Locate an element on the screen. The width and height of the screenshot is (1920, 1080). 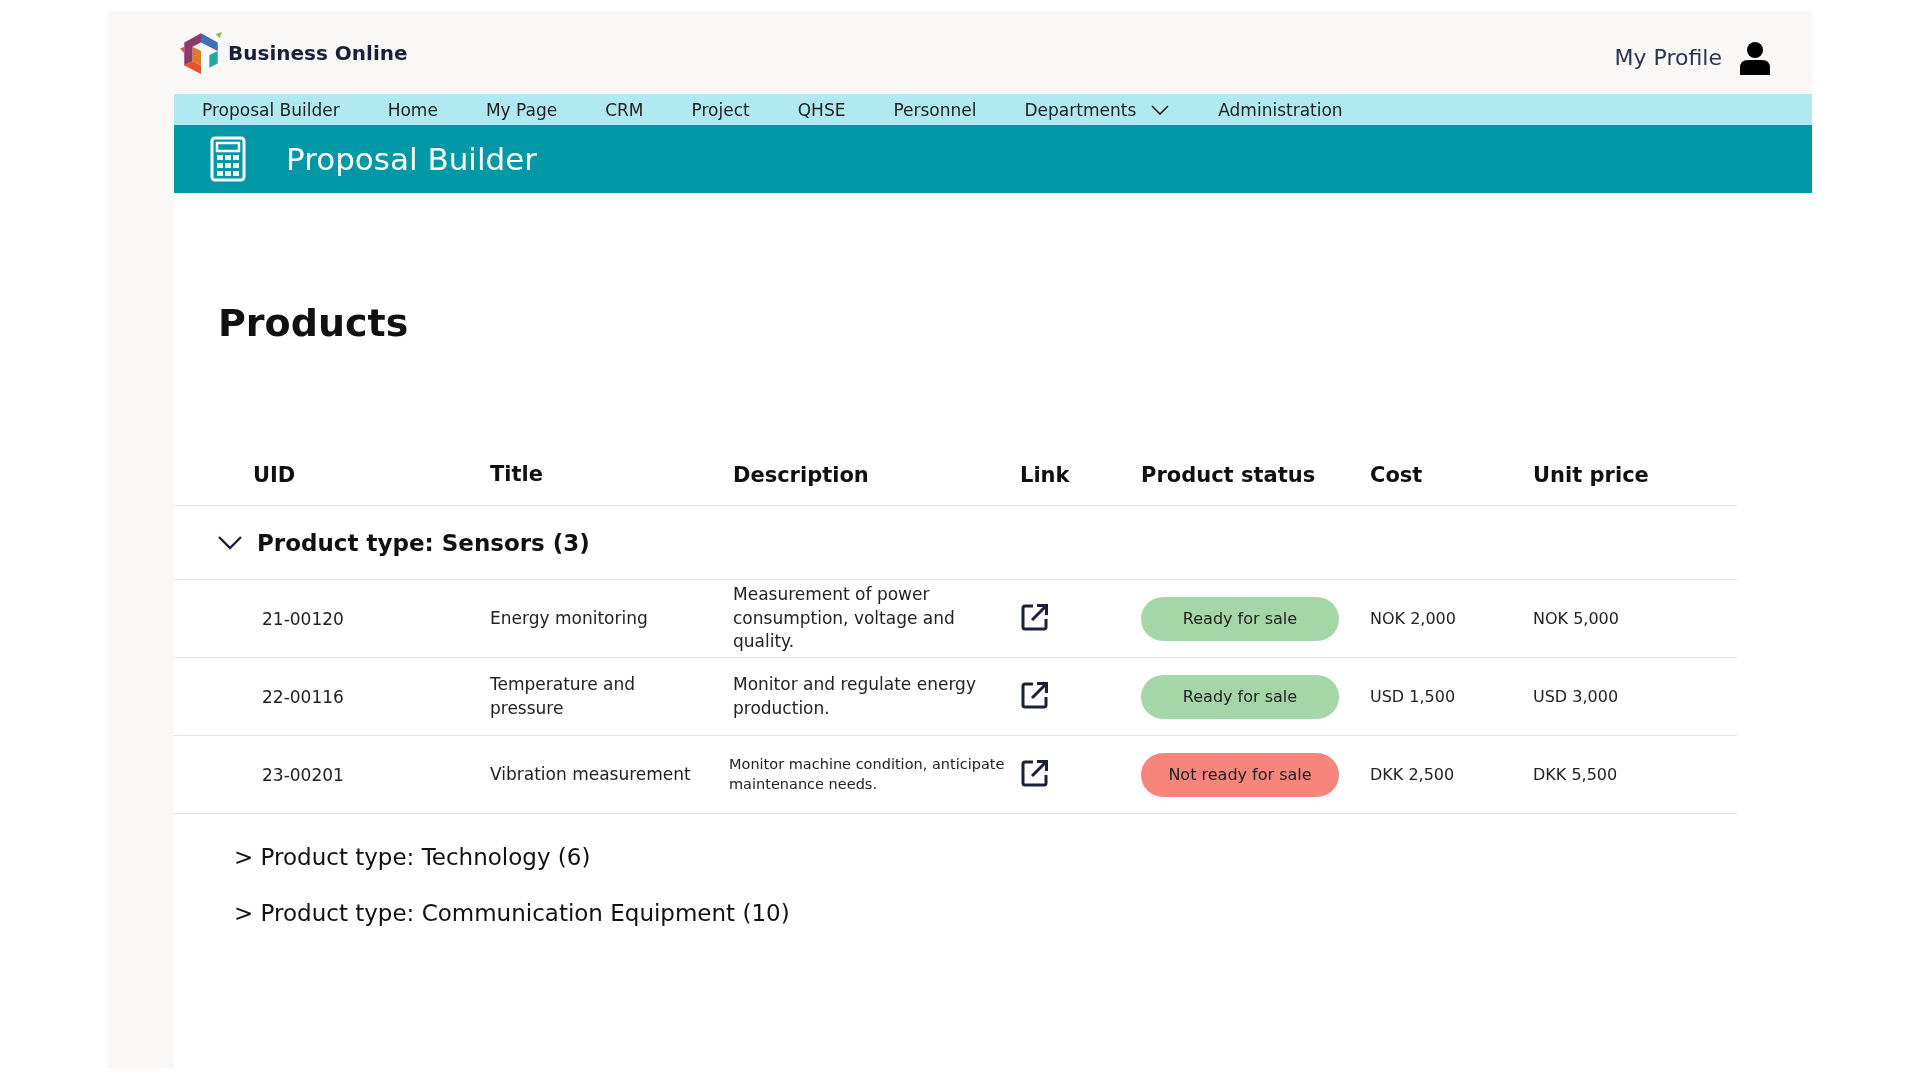
column-header: Description is located at coordinates (801, 475).